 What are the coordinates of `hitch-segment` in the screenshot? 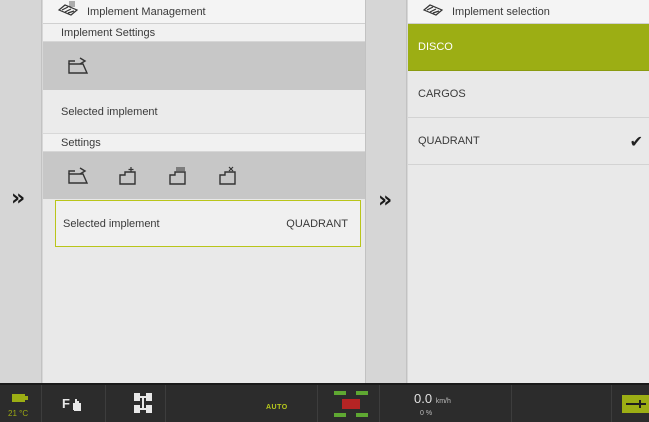 It's located at (349, 403).